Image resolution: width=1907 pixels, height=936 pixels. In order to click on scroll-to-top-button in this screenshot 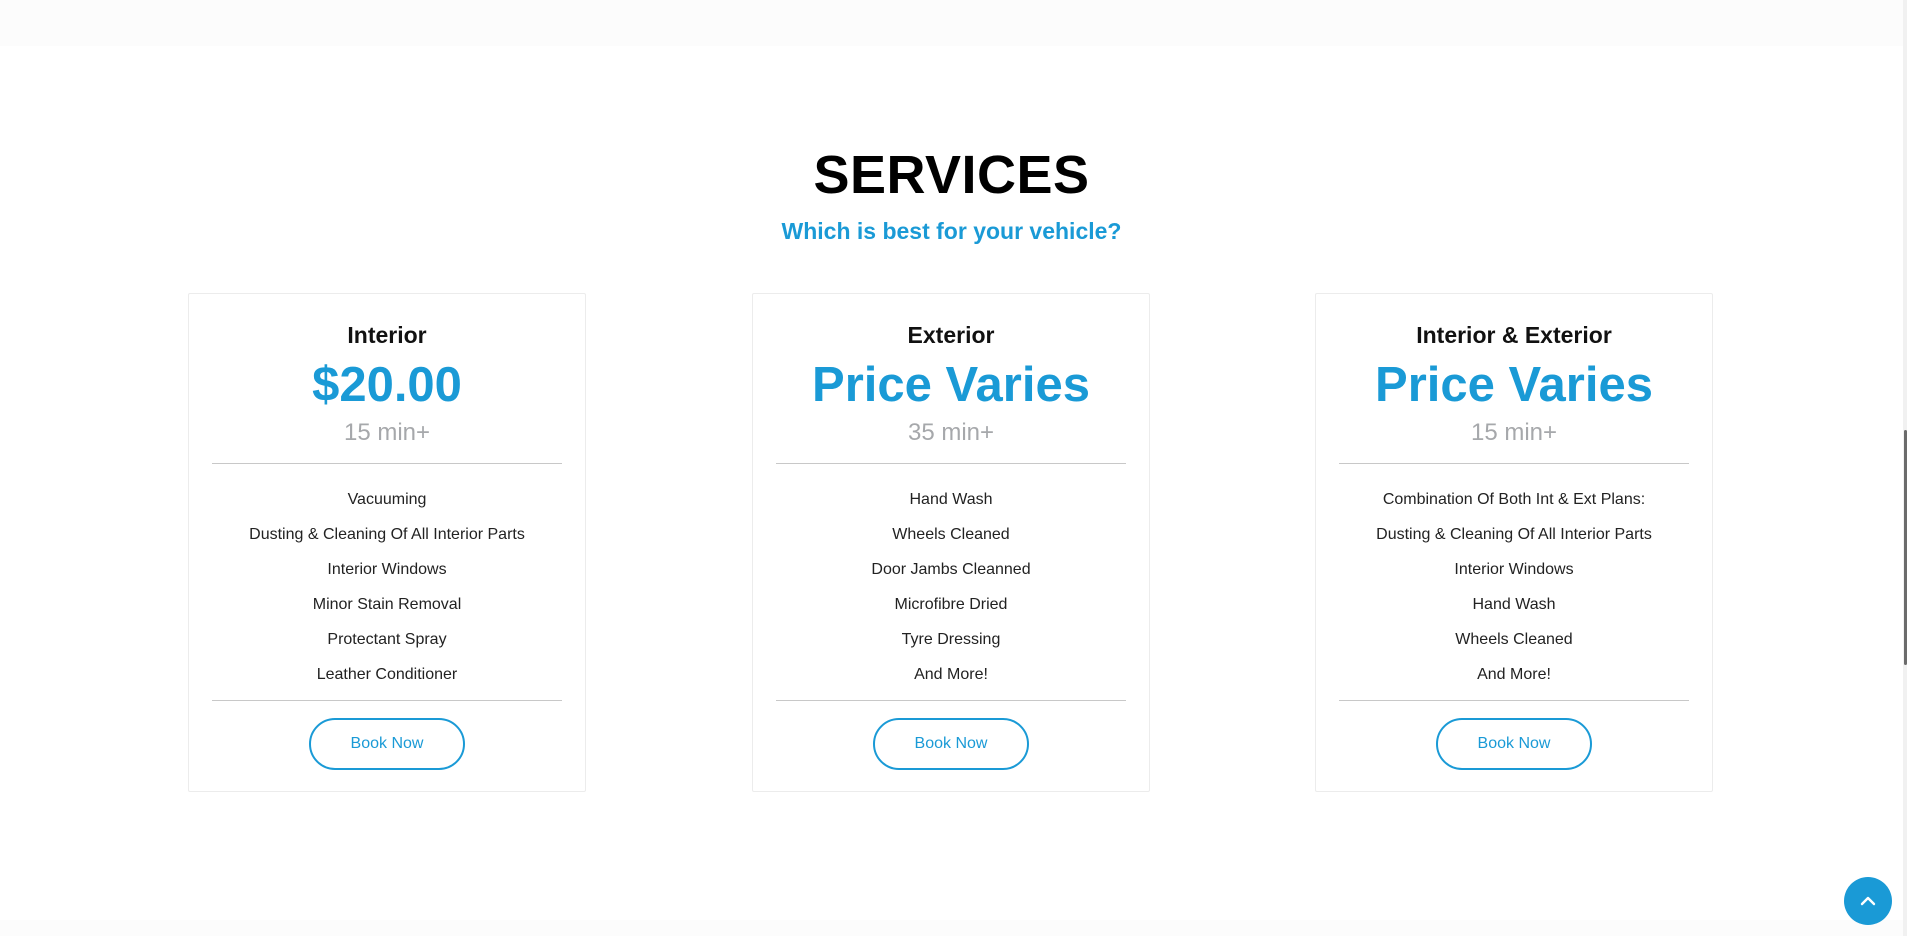, I will do `click(1868, 901)`.